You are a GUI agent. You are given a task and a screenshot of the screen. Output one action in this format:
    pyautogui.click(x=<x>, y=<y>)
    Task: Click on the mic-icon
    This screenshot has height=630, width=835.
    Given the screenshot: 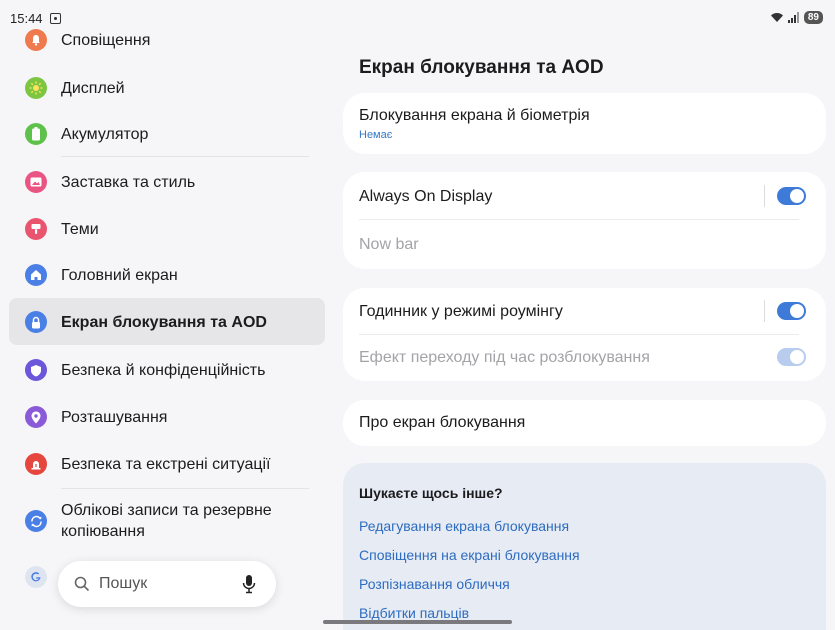 What is the action you would take?
    pyautogui.click(x=249, y=584)
    